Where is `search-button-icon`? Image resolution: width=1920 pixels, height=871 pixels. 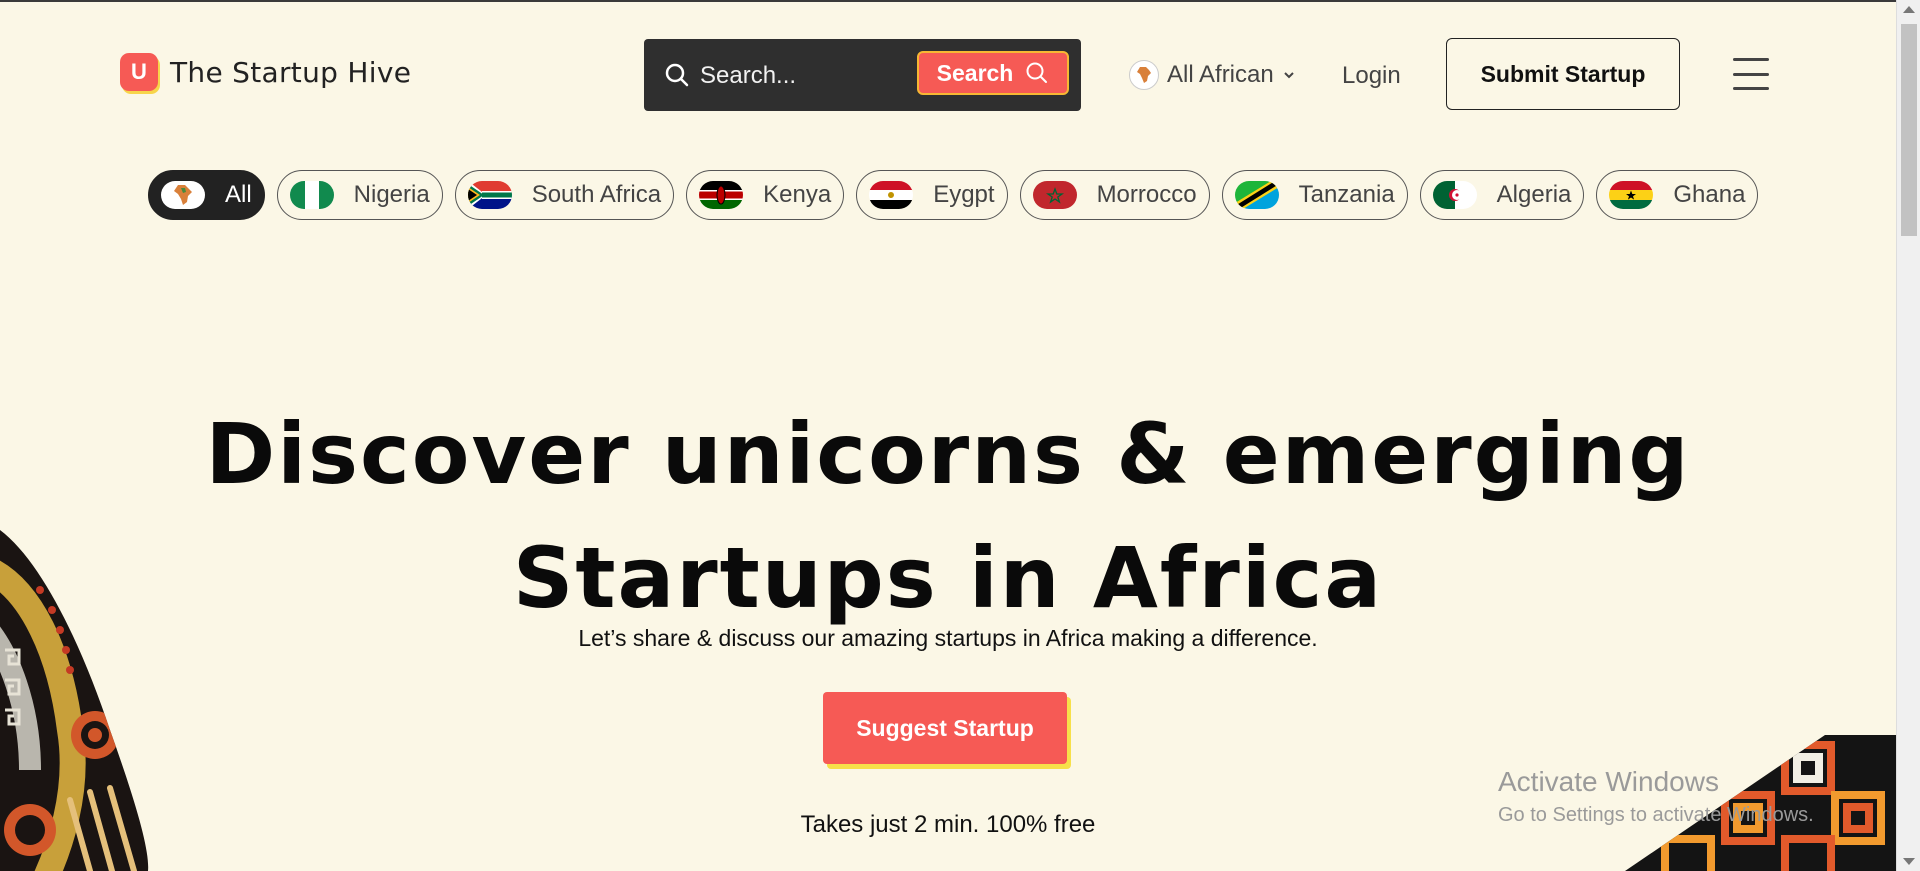
search-button-icon is located at coordinates (1037, 72).